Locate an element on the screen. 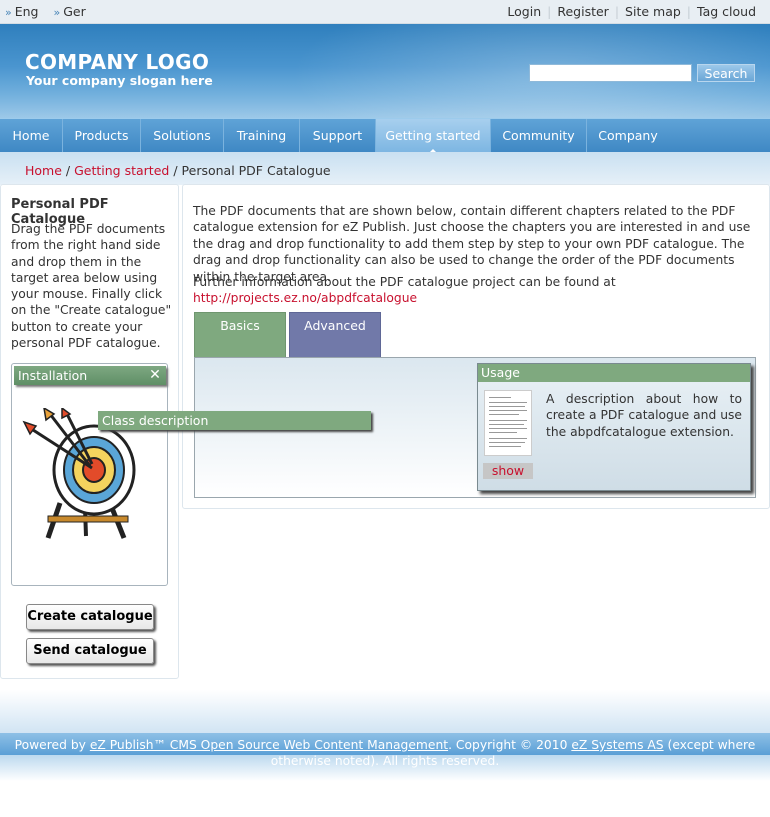 The width and height of the screenshot is (770, 817). nav-tab-community: Community is located at coordinates (539, 135).